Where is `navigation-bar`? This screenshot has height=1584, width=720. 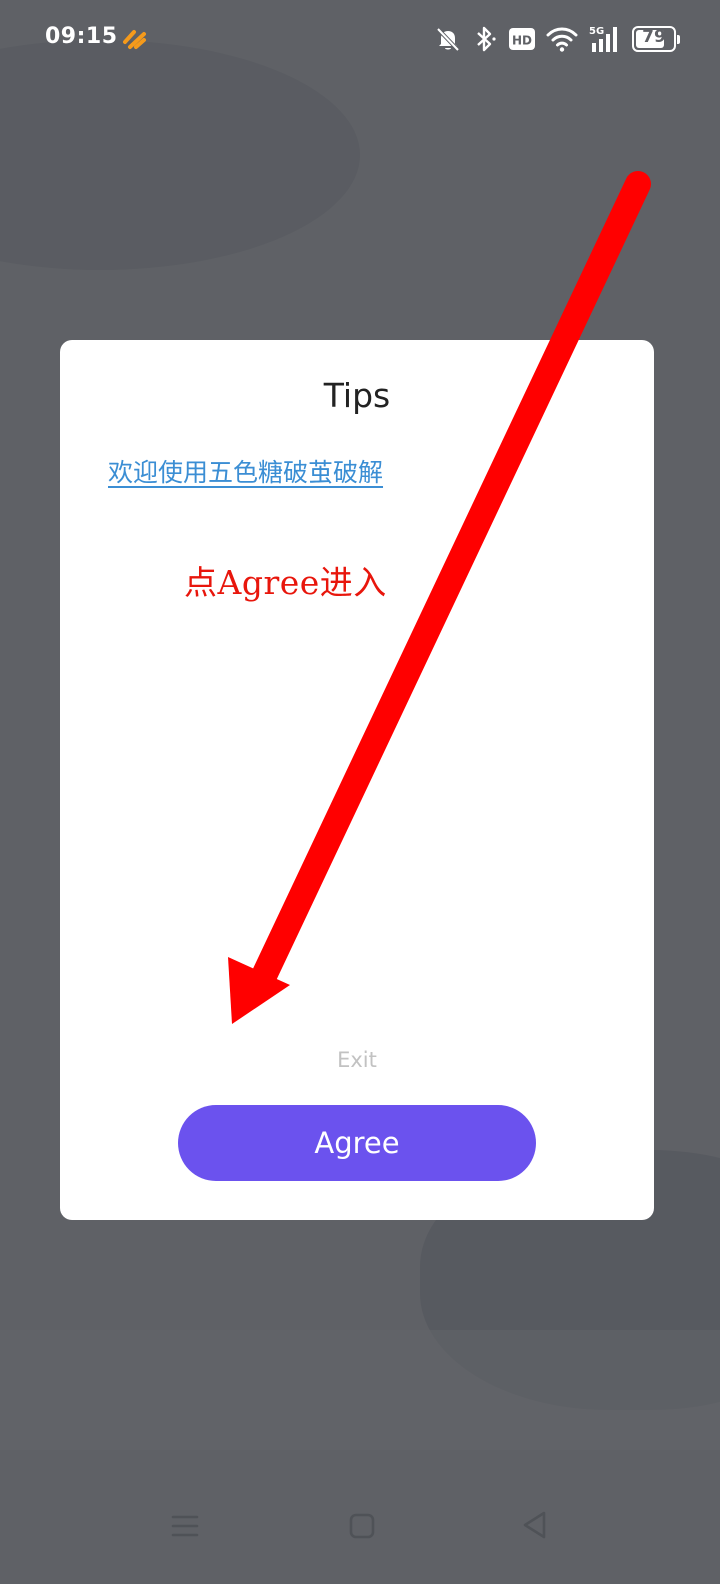
navigation-bar is located at coordinates (360, 1537).